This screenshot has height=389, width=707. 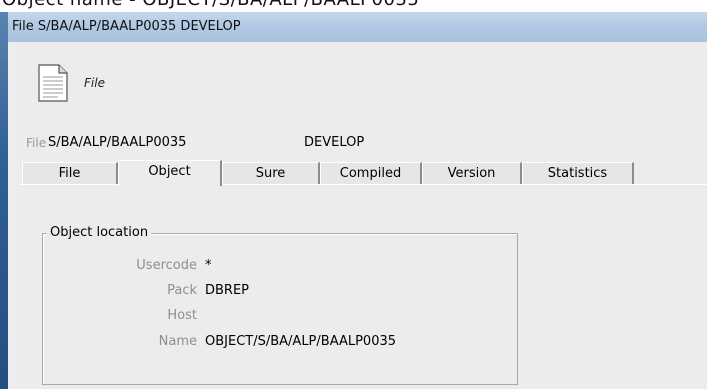 I want to click on object-location-legend: Object location, so click(x=99, y=232).